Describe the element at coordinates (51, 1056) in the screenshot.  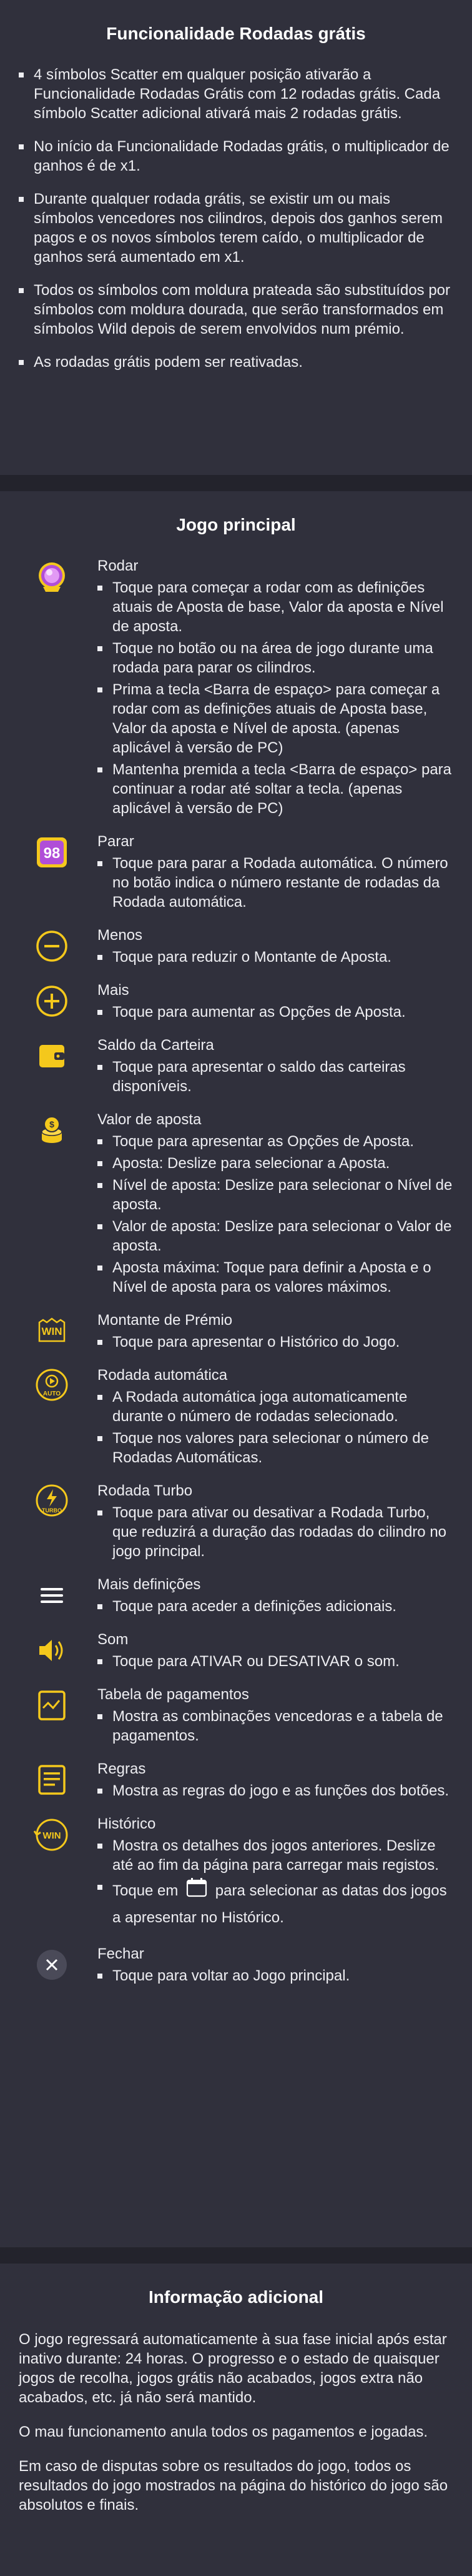
I see `wallet-icon` at that location.